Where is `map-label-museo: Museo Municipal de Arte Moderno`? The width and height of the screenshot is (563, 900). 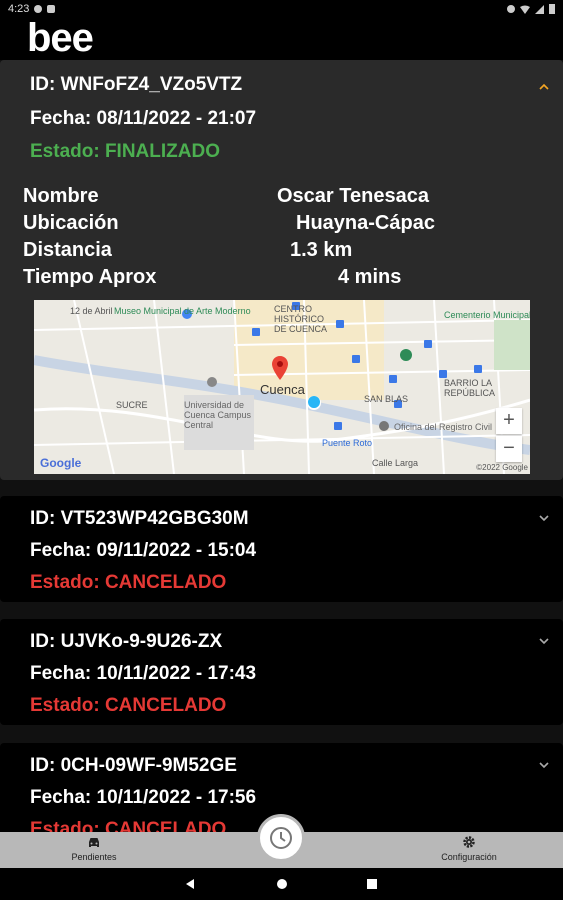
map-label-museo: Museo Municipal de Arte Moderno is located at coordinates (182, 311).